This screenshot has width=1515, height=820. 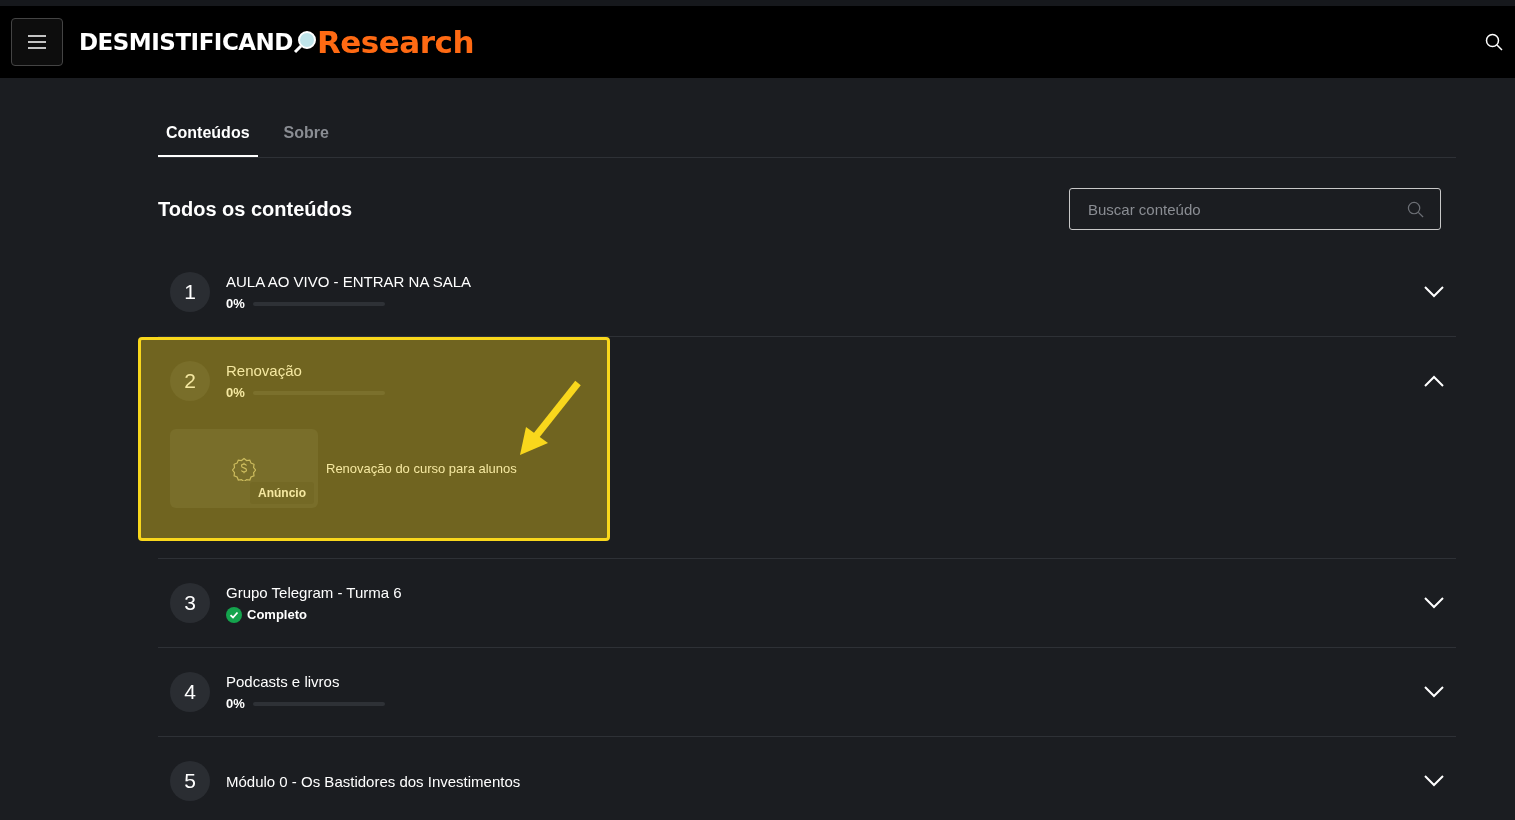 I want to click on module-number: 1, so click(x=190, y=292).